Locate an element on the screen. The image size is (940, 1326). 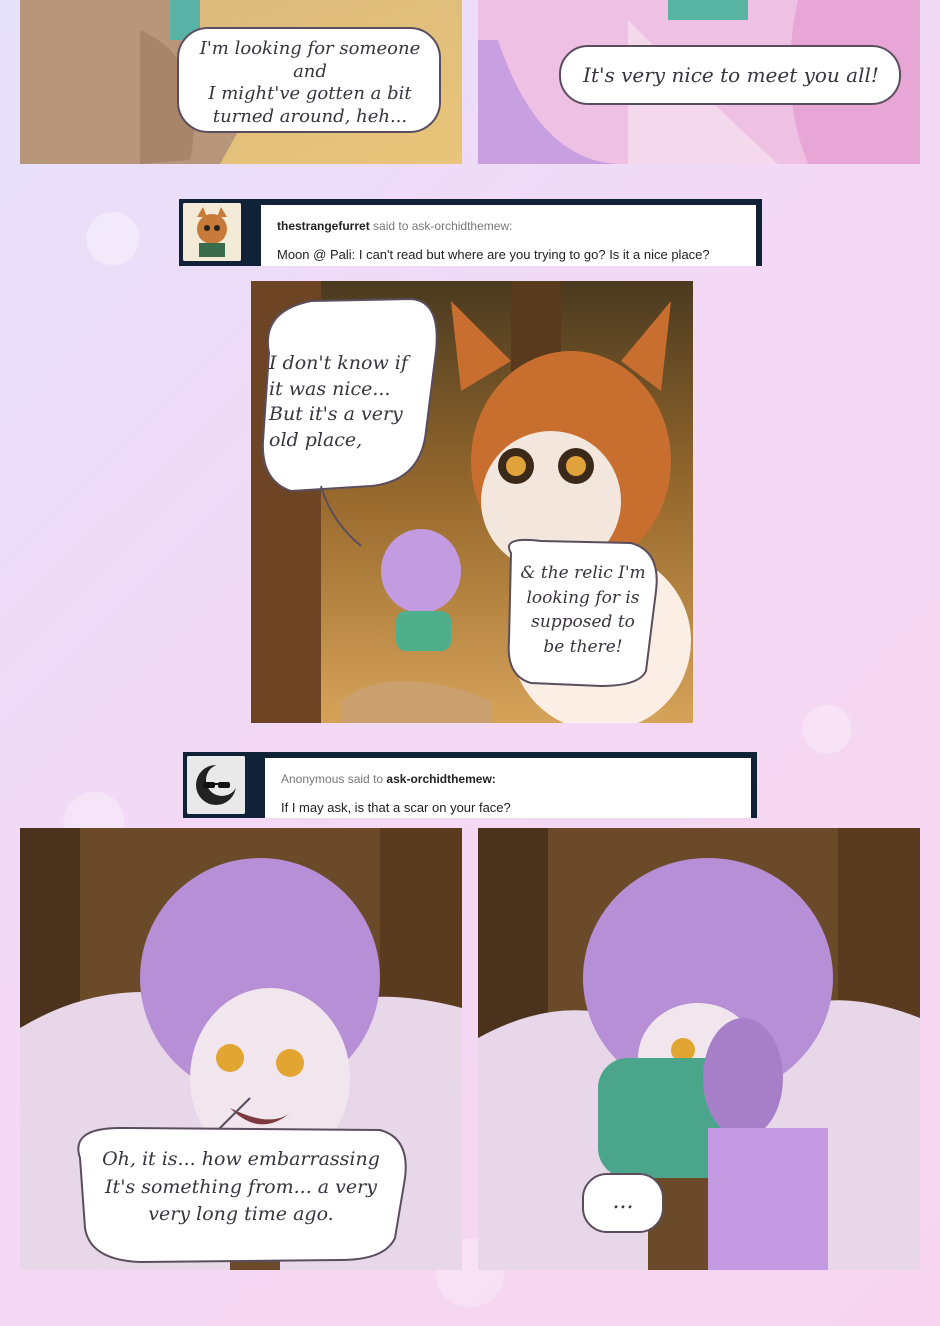
asker-name: thestrangefurret is located at coordinates (323, 226).